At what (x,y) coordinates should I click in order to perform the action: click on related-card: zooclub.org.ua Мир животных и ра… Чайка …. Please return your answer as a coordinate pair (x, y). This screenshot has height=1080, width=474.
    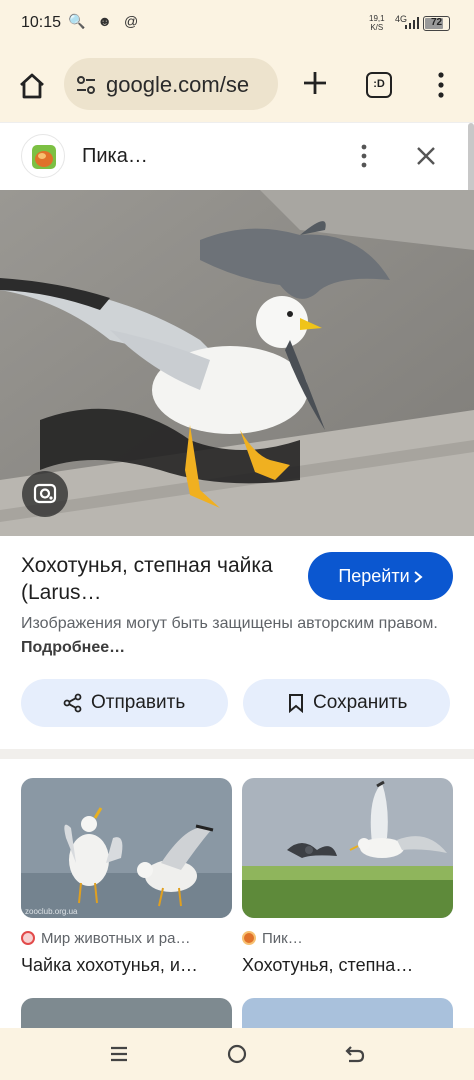
    Looking at the image, I should click on (126, 877).